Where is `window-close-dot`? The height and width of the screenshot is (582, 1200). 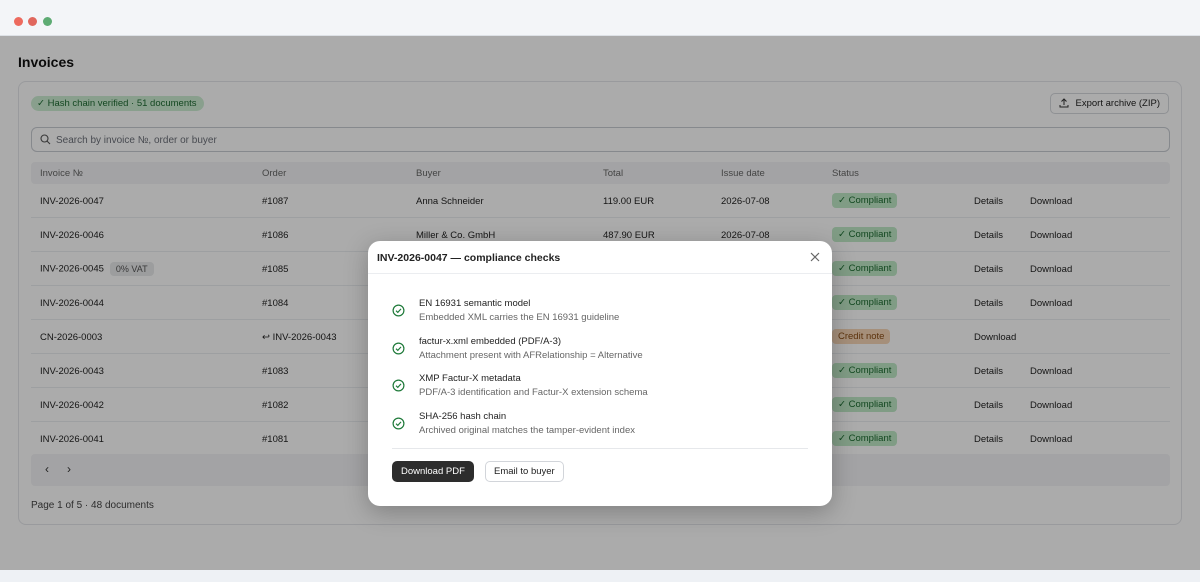 window-close-dot is located at coordinates (18, 21).